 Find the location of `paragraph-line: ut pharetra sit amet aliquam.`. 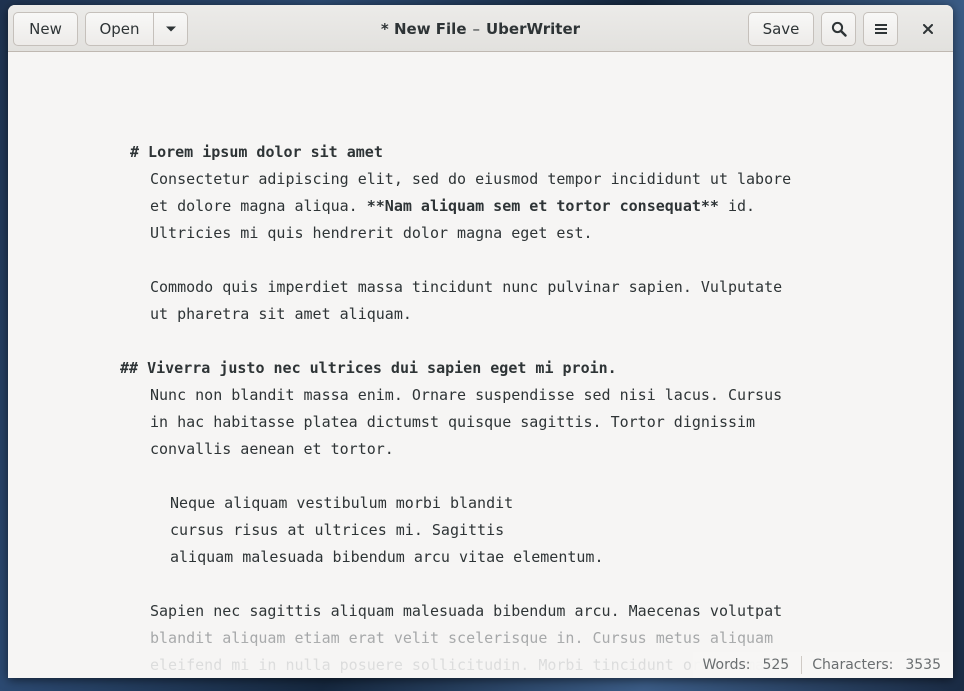

paragraph-line: ut pharetra sit amet aliquam. is located at coordinates (281, 314).